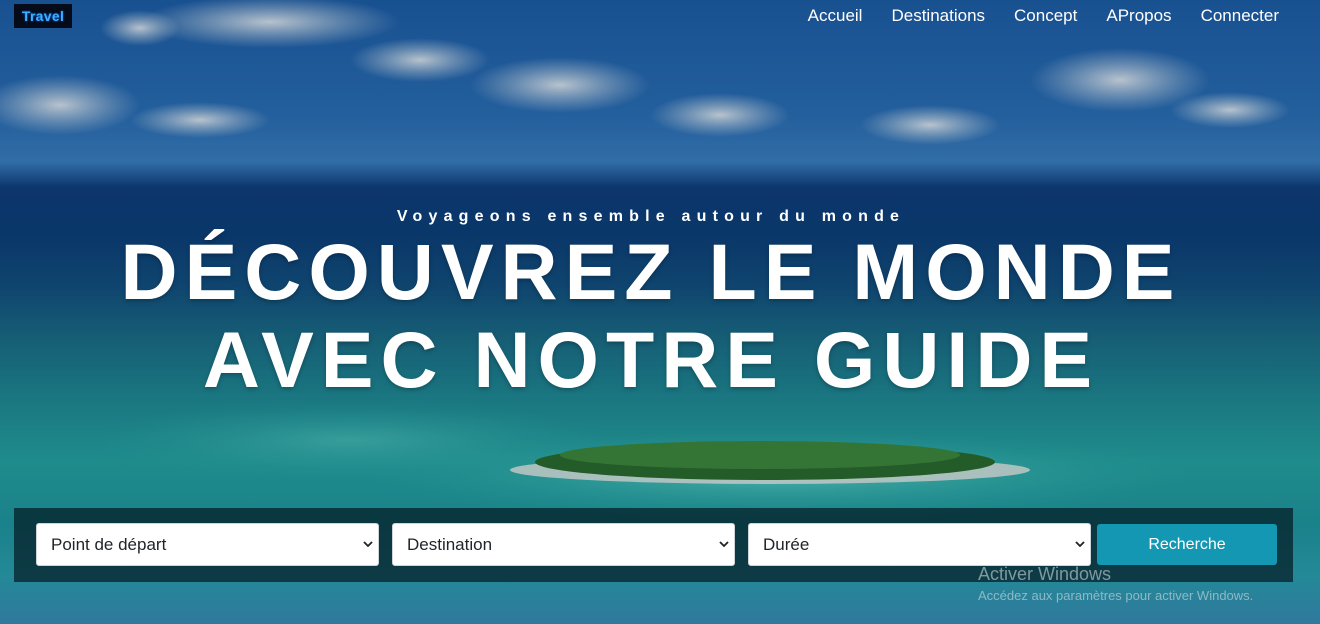 The width and height of the screenshot is (1320, 624). Describe the element at coordinates (1045, 574) in the screenshot. I see `windows-activation-title: Activer Windows` at that location.